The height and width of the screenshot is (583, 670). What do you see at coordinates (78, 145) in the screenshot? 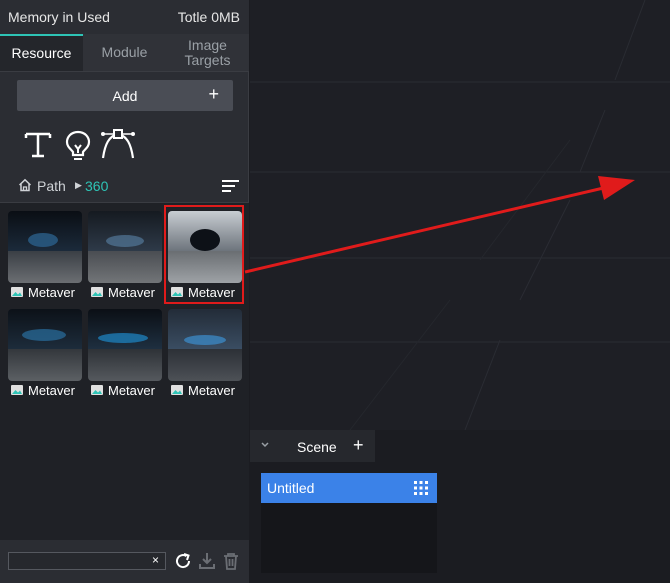
I see `light-bulb-icon` at bounding box center [78, 145].